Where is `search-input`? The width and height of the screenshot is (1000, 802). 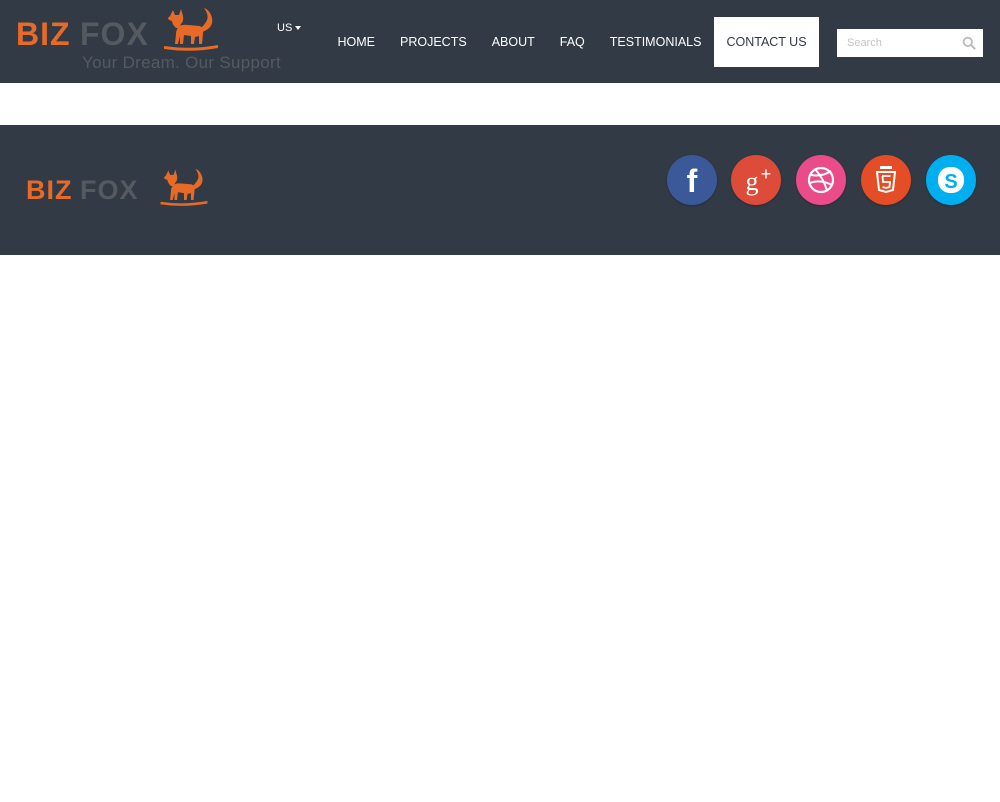
search-input is located at coordinates (897, 43).